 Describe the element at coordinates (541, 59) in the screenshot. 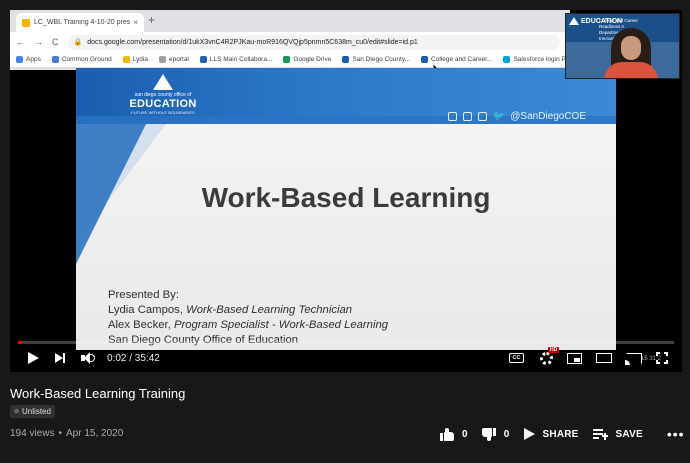

I see `bookmark-label: Salesforce login Pro` at that location.